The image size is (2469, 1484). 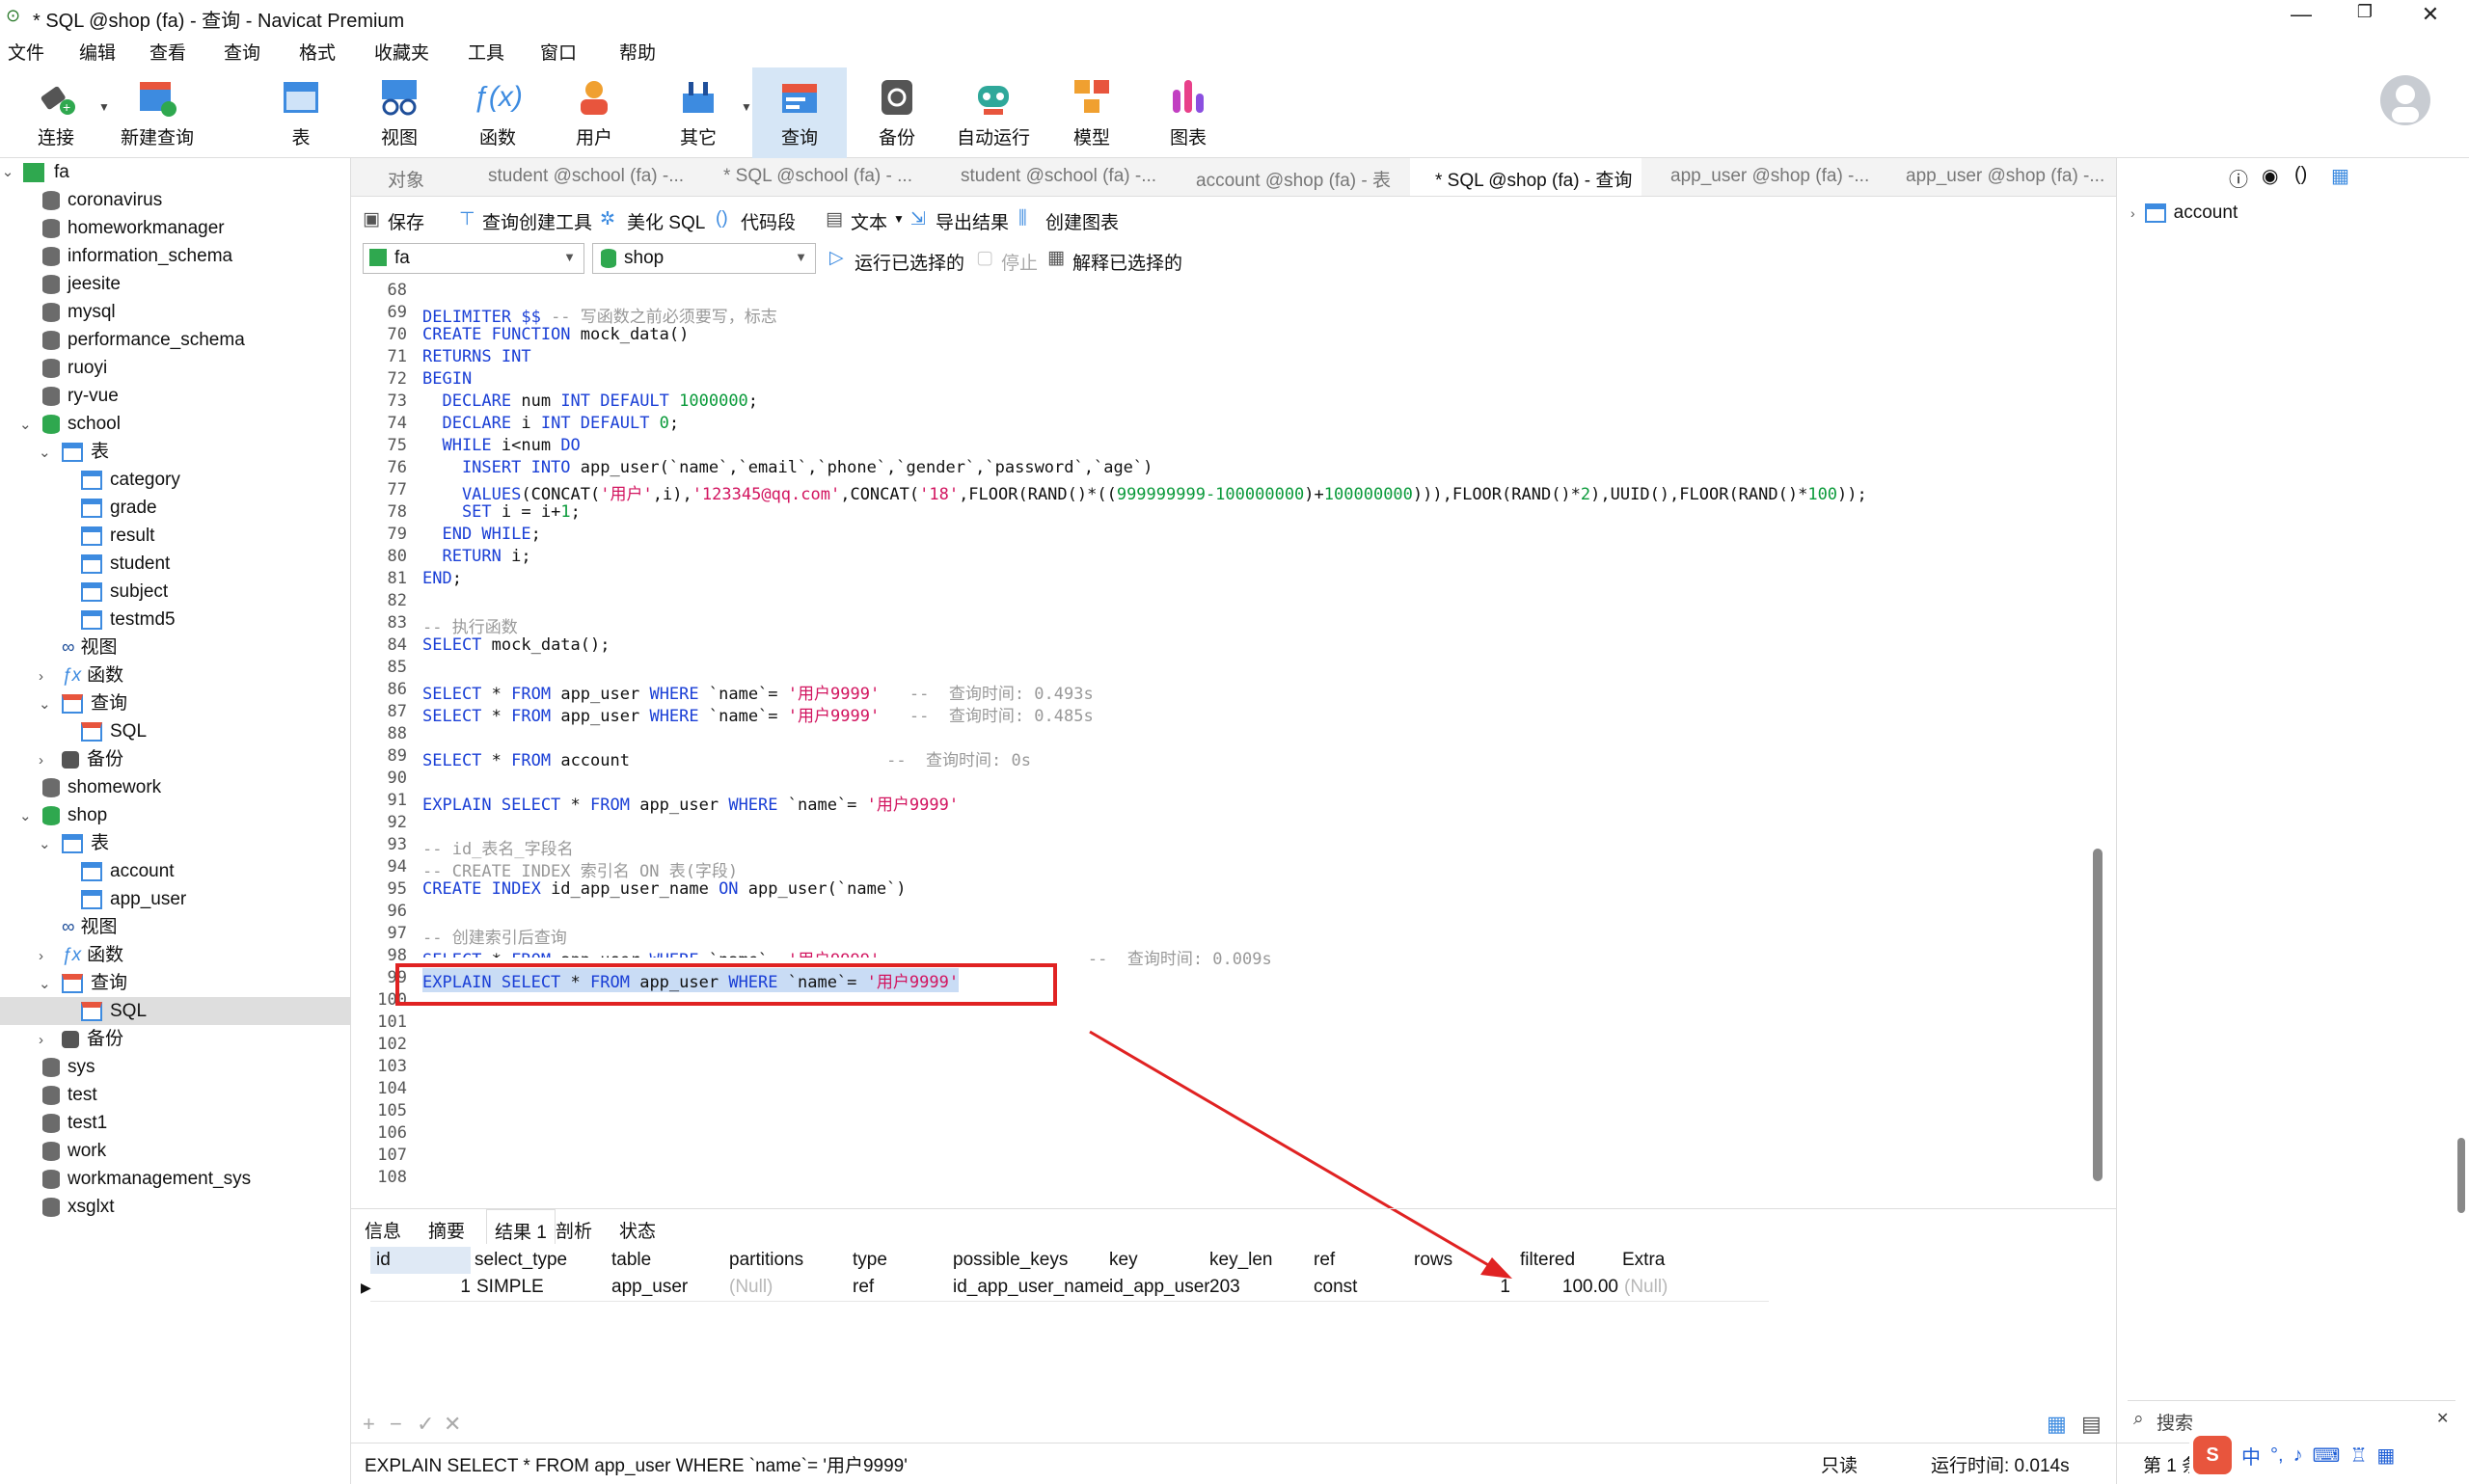 What do you see at coordinates (446, 1230) in the screenshot?
I see `tab-summary: 摘要` at bounding box center [446, 1230].